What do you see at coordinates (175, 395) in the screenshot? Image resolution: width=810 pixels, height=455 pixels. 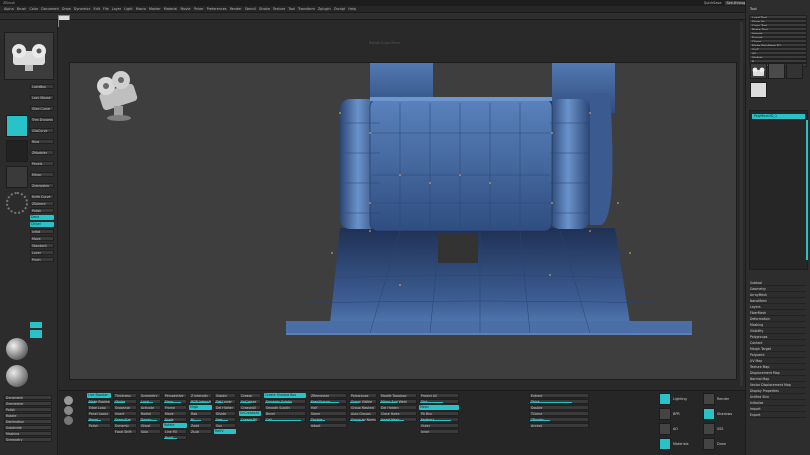 I see `btn-perspective: Perspective` at bounding box center [175, 395].